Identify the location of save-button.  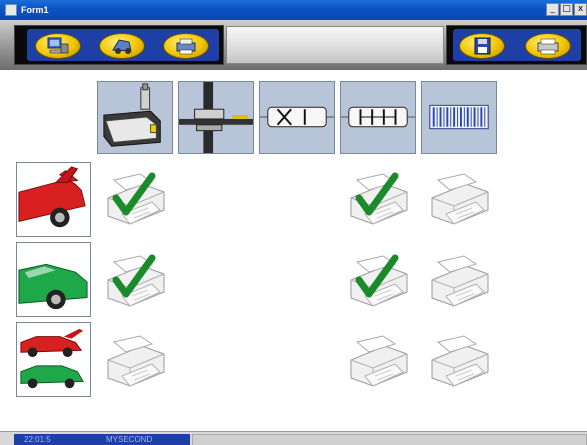
(482, 46).